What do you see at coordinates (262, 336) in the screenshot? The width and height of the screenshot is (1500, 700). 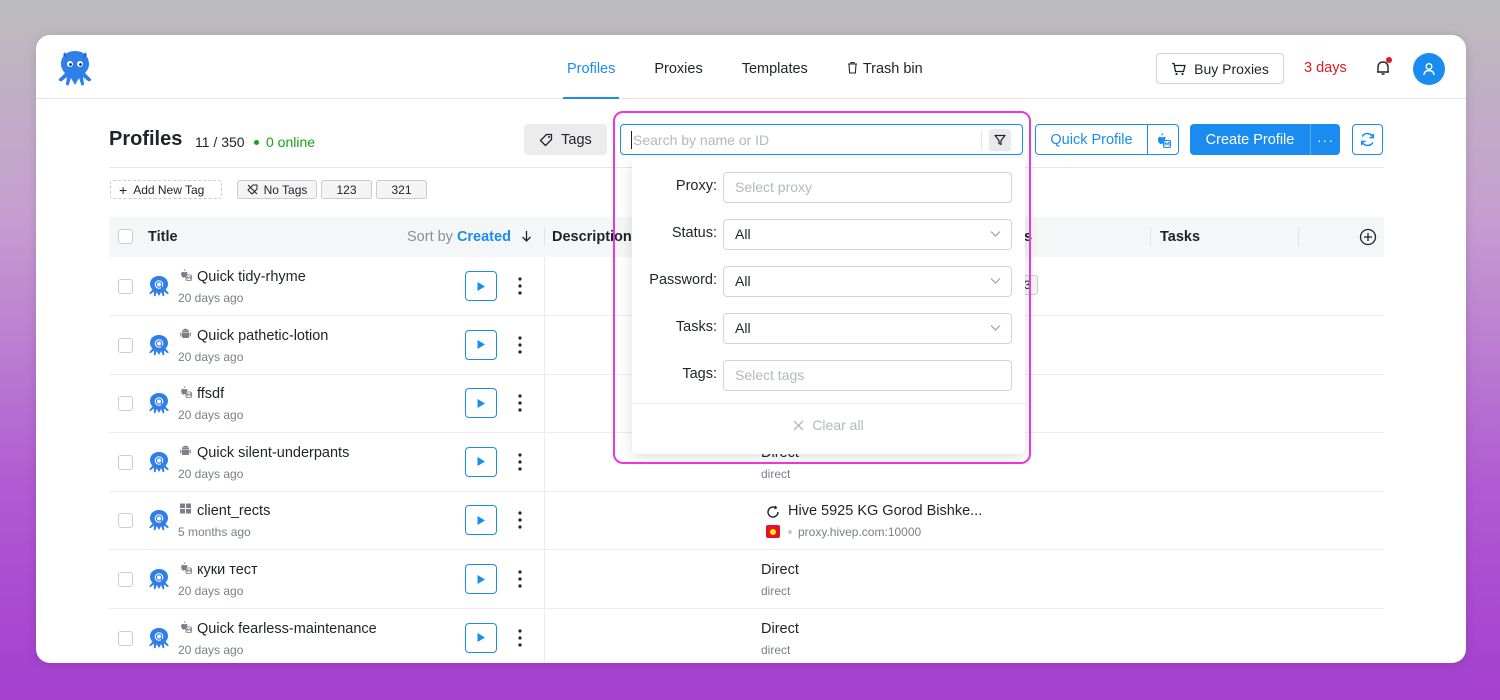 I see `profile-name: Quick pathetic-lotion` at bounding box center [262, 336].